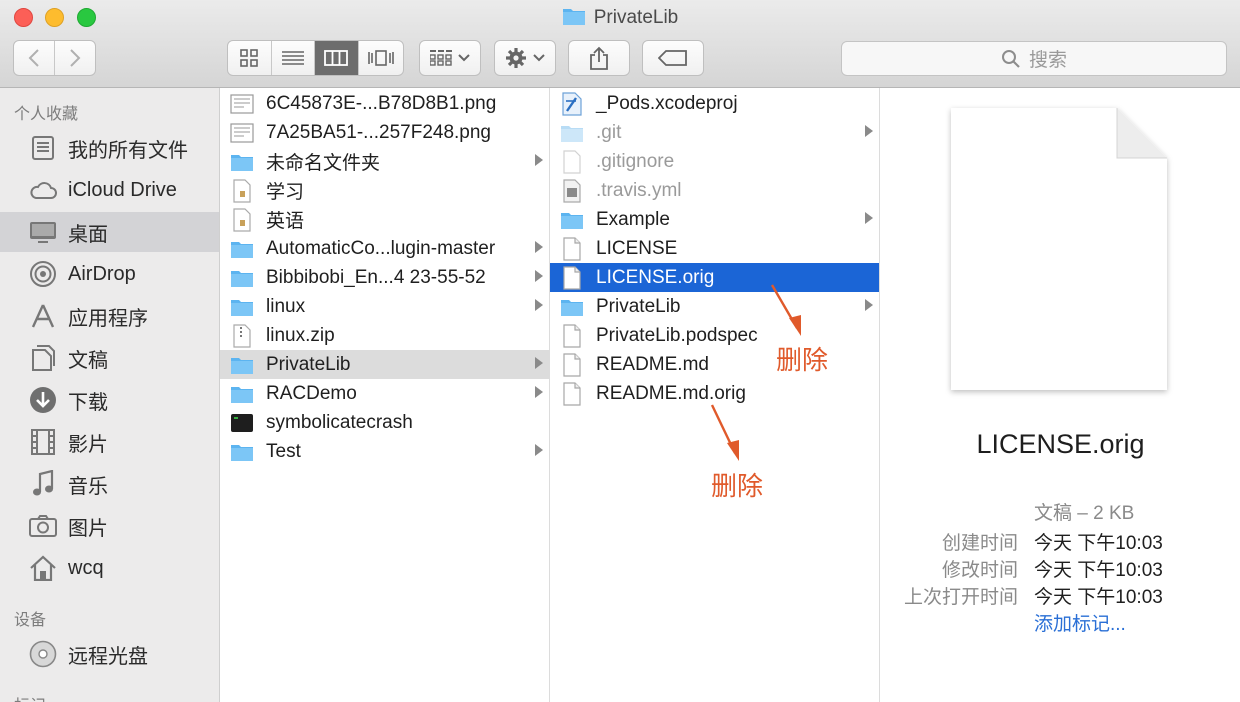  What do you see at coordinates (384, 393) in the screenshot?
I see `list-item: RACDemo` at bounding box center [384, 393].